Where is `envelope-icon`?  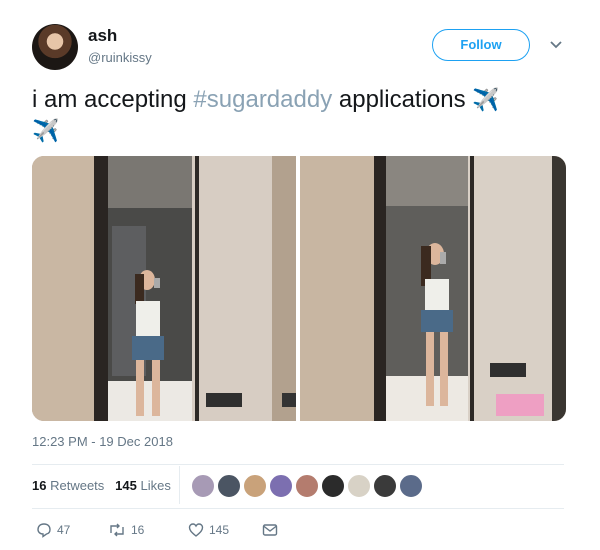
envelope-icon is located at coordinates (270, 530).